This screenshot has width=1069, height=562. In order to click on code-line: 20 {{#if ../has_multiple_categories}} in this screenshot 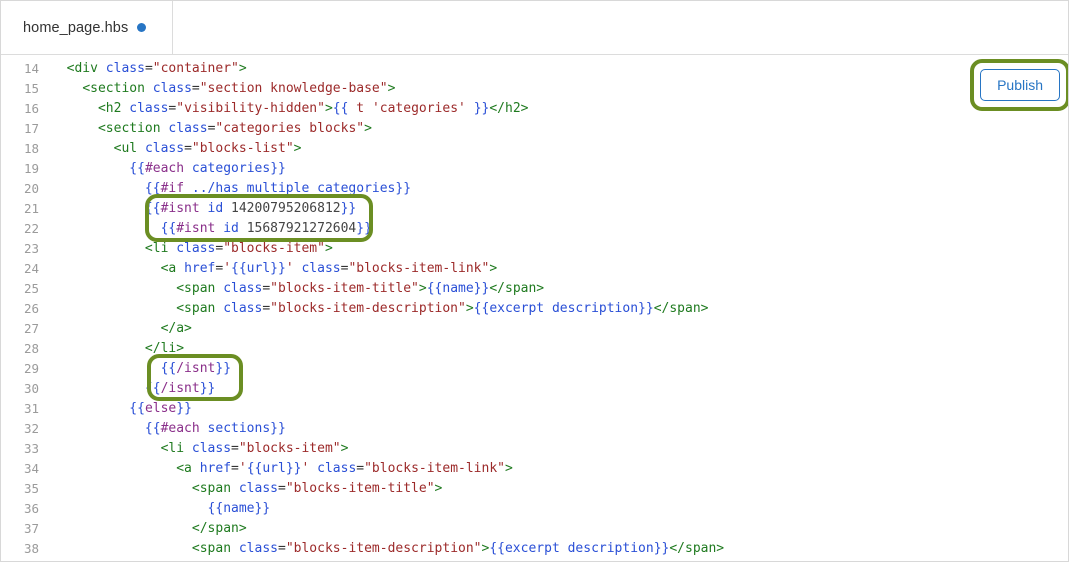, I will do `click(534, 189)`.